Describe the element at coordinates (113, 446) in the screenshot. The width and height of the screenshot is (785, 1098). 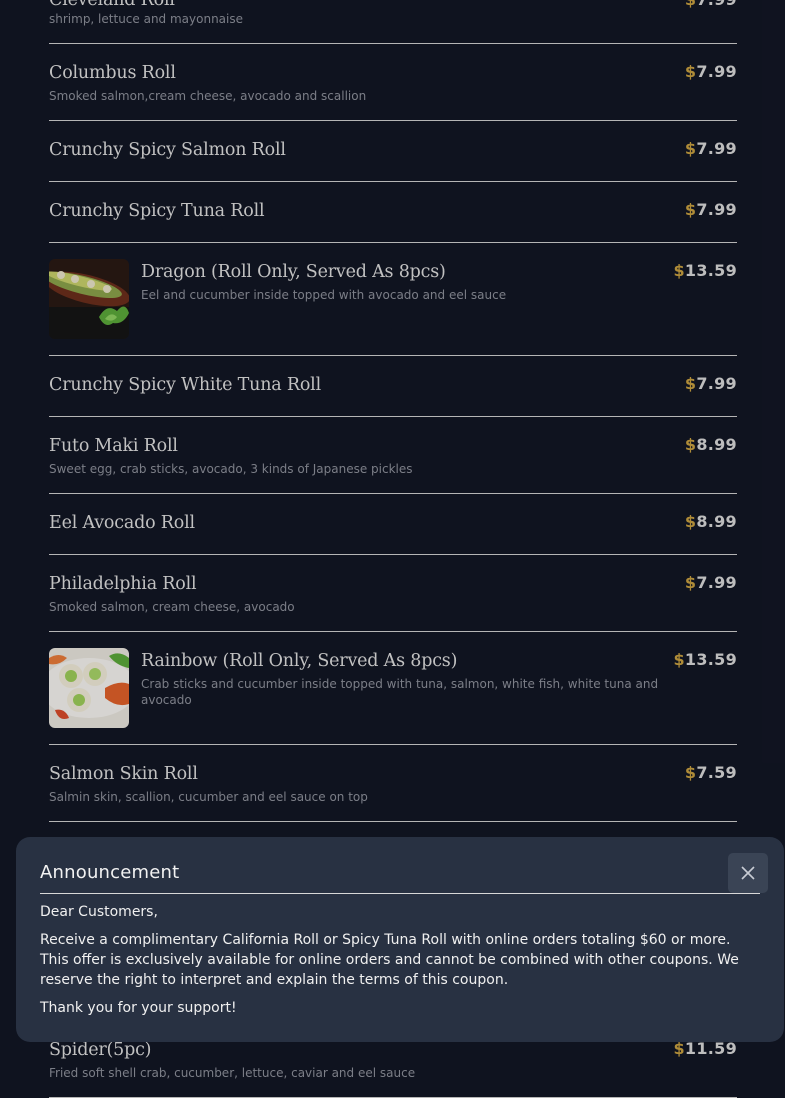
I see `item-name: Futo Maki Roll` at that location.